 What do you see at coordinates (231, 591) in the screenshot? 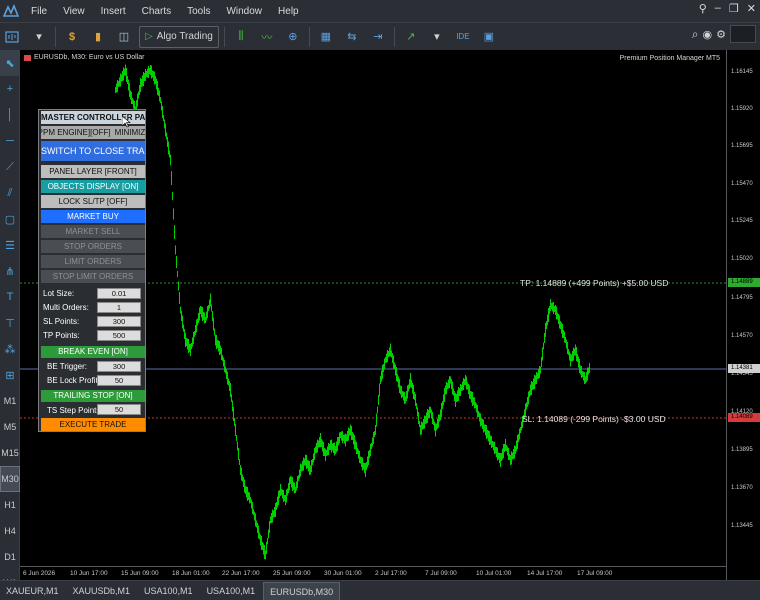
I see `tab-usa100-m1-2: USA100,M1` at bounding box center [231, 591].